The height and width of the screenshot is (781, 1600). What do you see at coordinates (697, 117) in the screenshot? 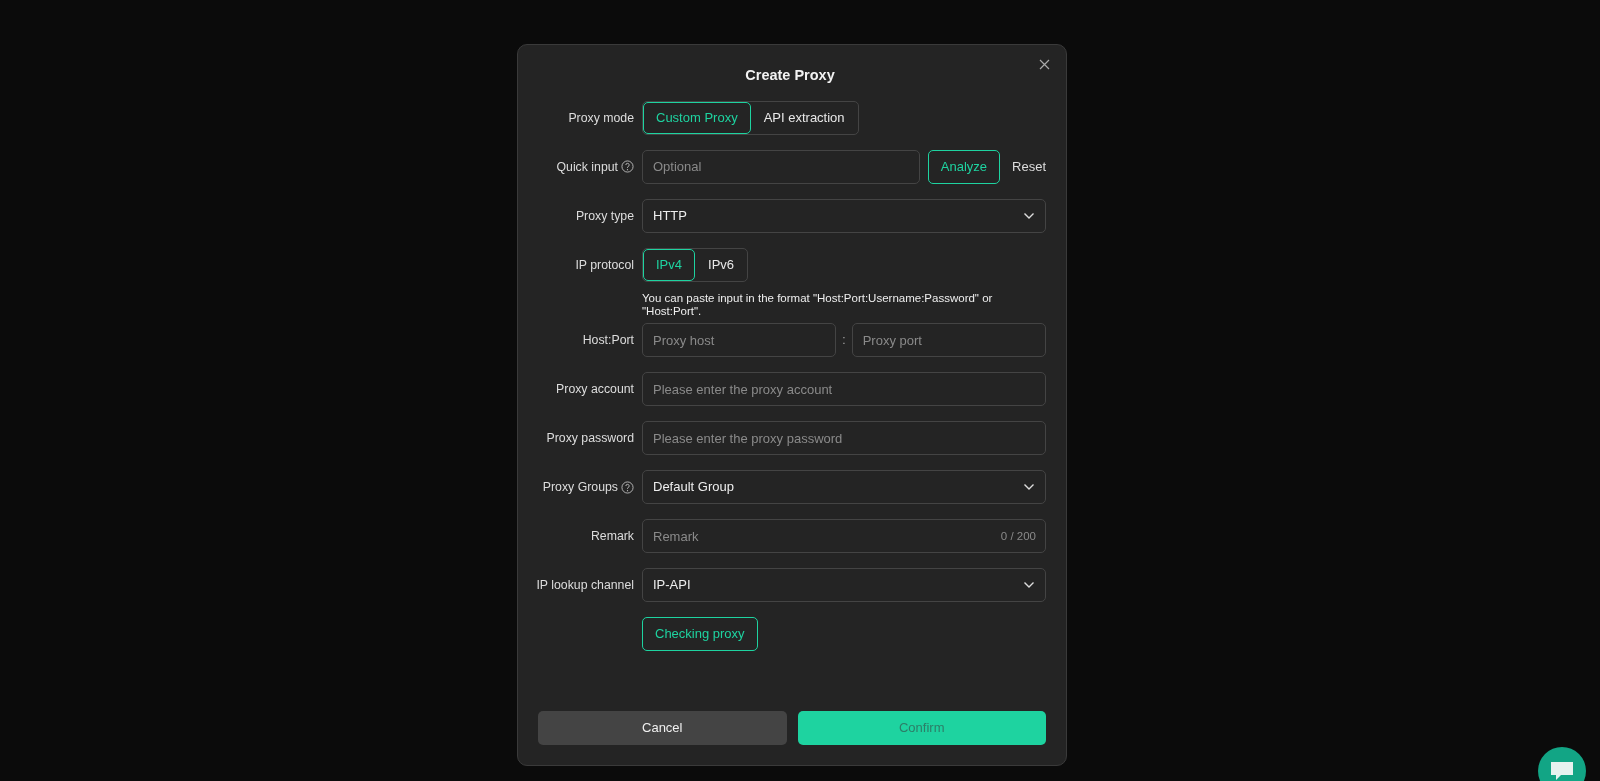
I see `segment-option: Custom Proxy` at bounding box center [697, 117].